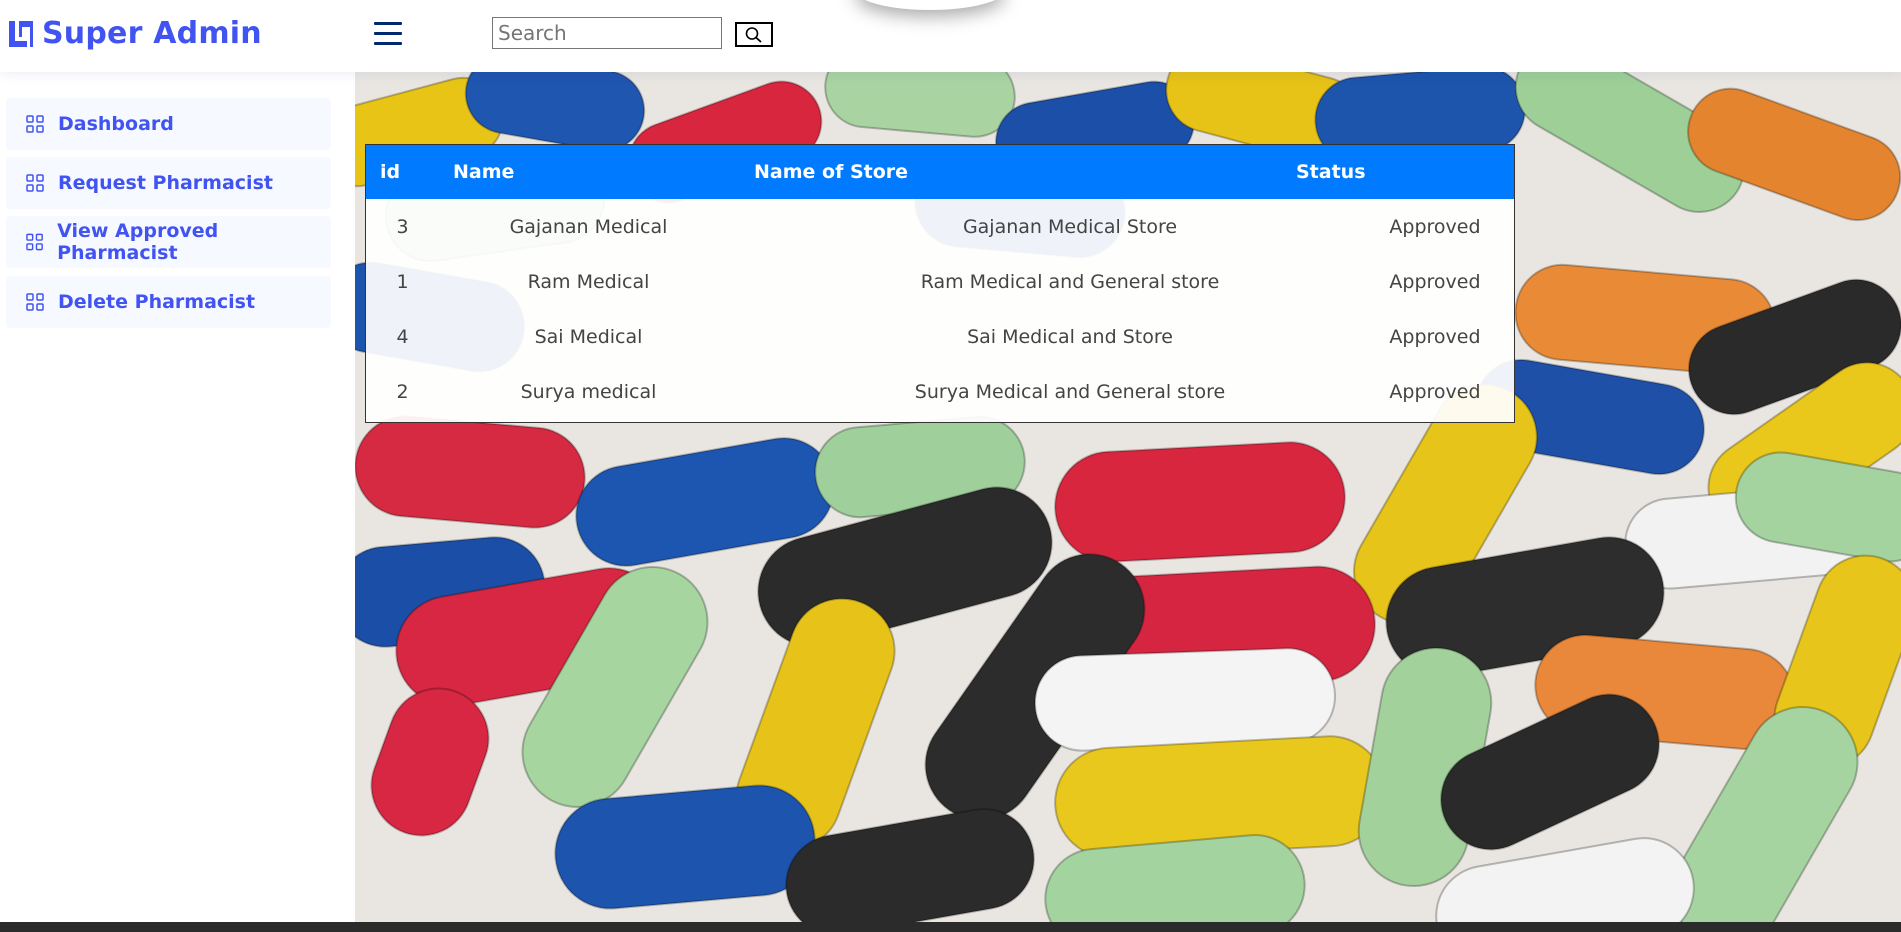 This screenshot has width=1901, height=932. Describe the element at coordinates (588, 336) in the screenshot. I see `cell-name: Sai Medical` at that location.